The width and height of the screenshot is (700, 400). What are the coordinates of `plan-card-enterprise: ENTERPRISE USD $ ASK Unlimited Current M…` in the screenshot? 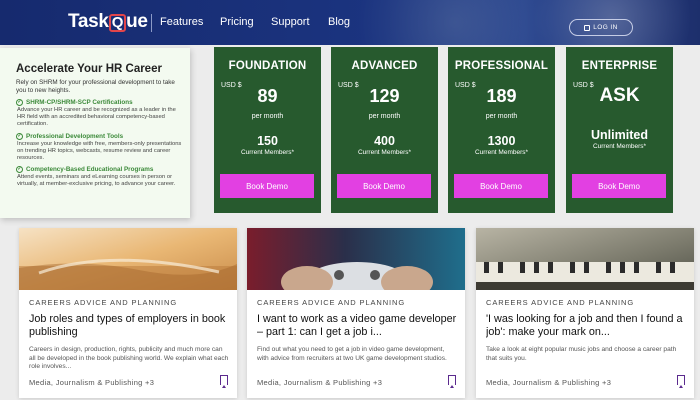 It's located at (619, 130).